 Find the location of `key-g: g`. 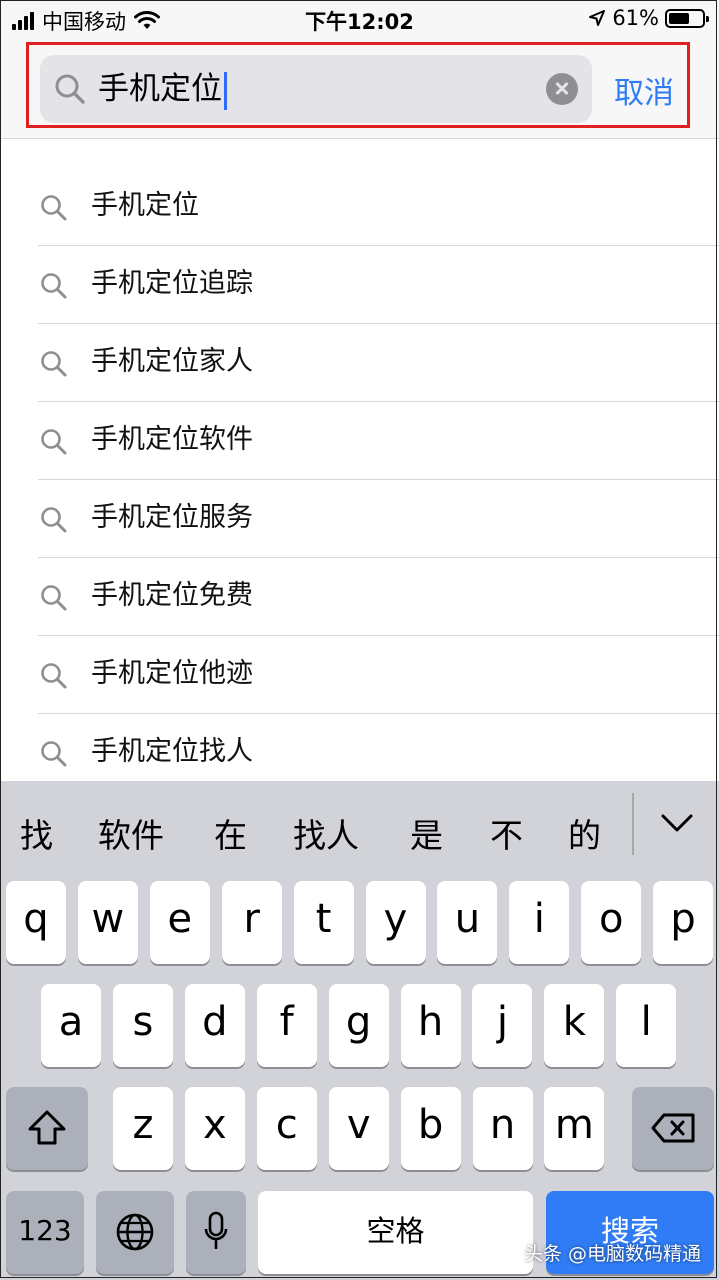

key-g: g is located at coordinates (358, 1025).